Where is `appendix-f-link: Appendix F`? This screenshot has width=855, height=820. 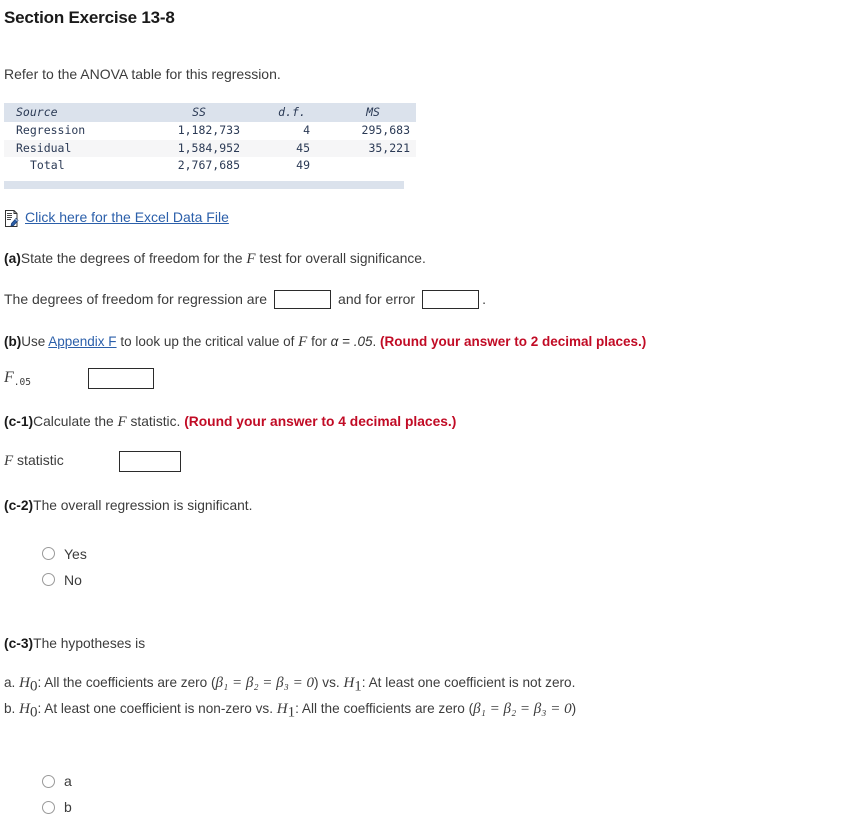
appendix-f-link: Appendix F is located at coordinates (82, 341).